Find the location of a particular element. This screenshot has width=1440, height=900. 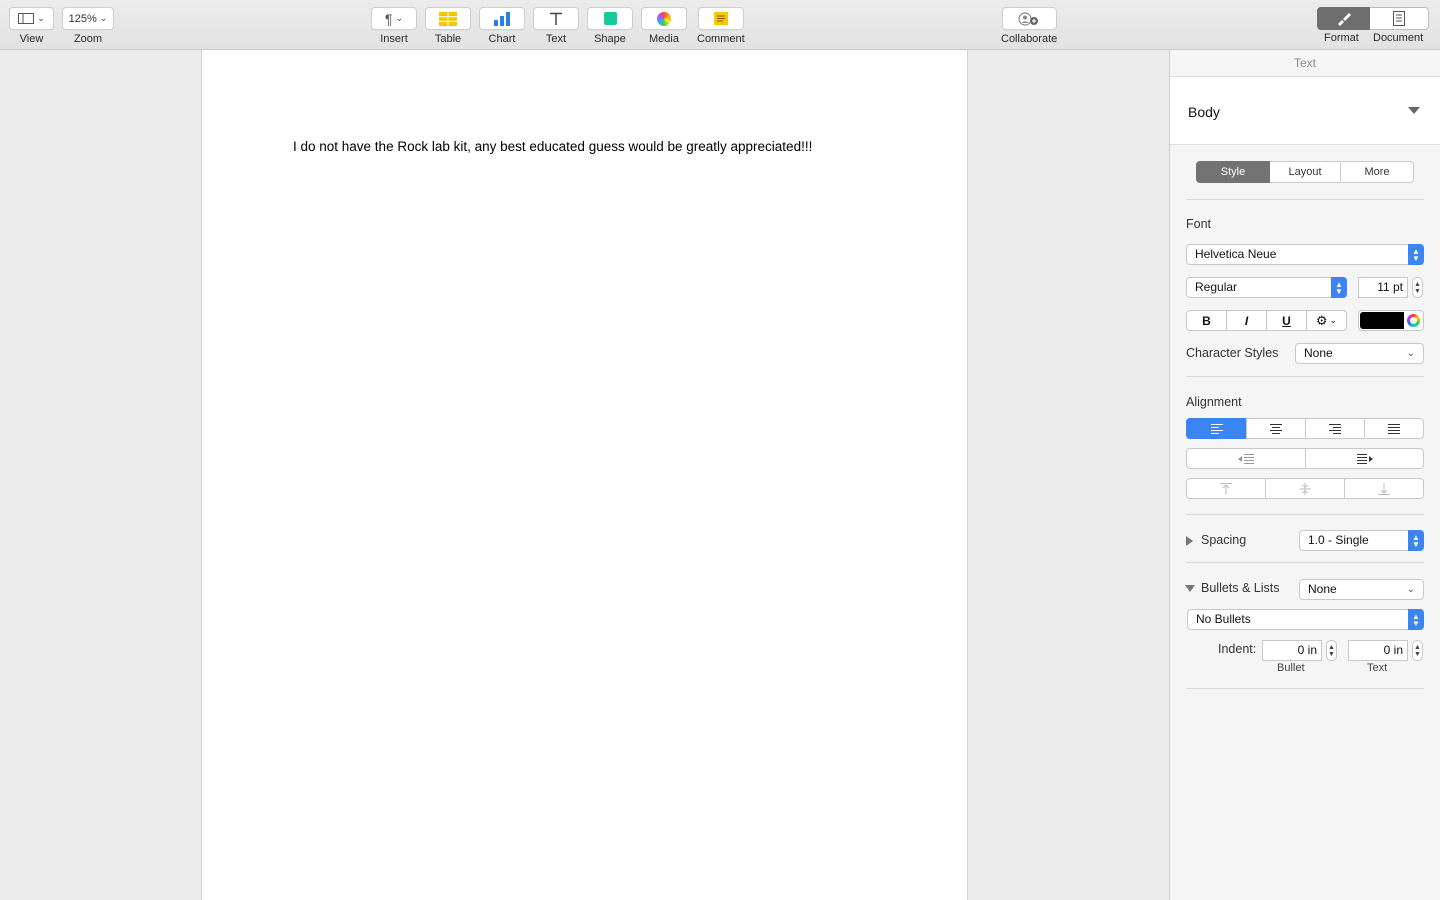

align-left-icon is located at coordinates (1216, 428).